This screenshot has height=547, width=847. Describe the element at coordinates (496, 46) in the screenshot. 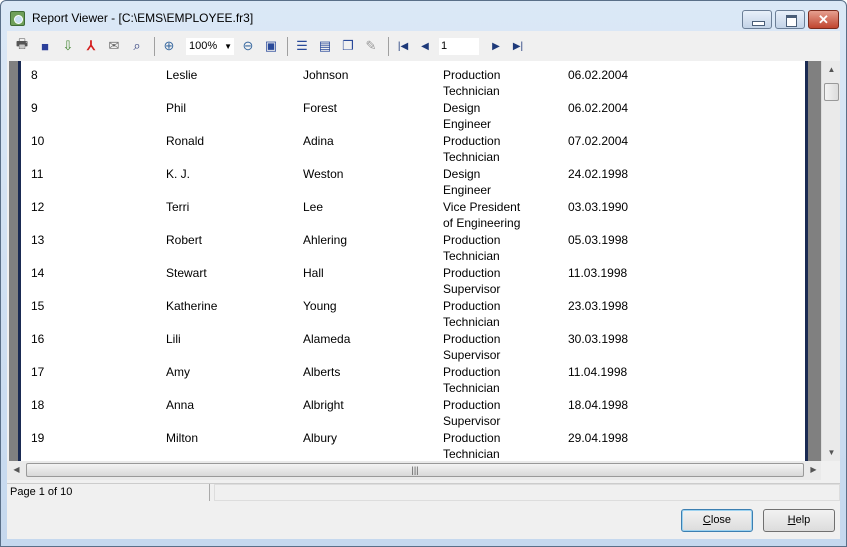

I see `next-page-icon: ▶` at that location.